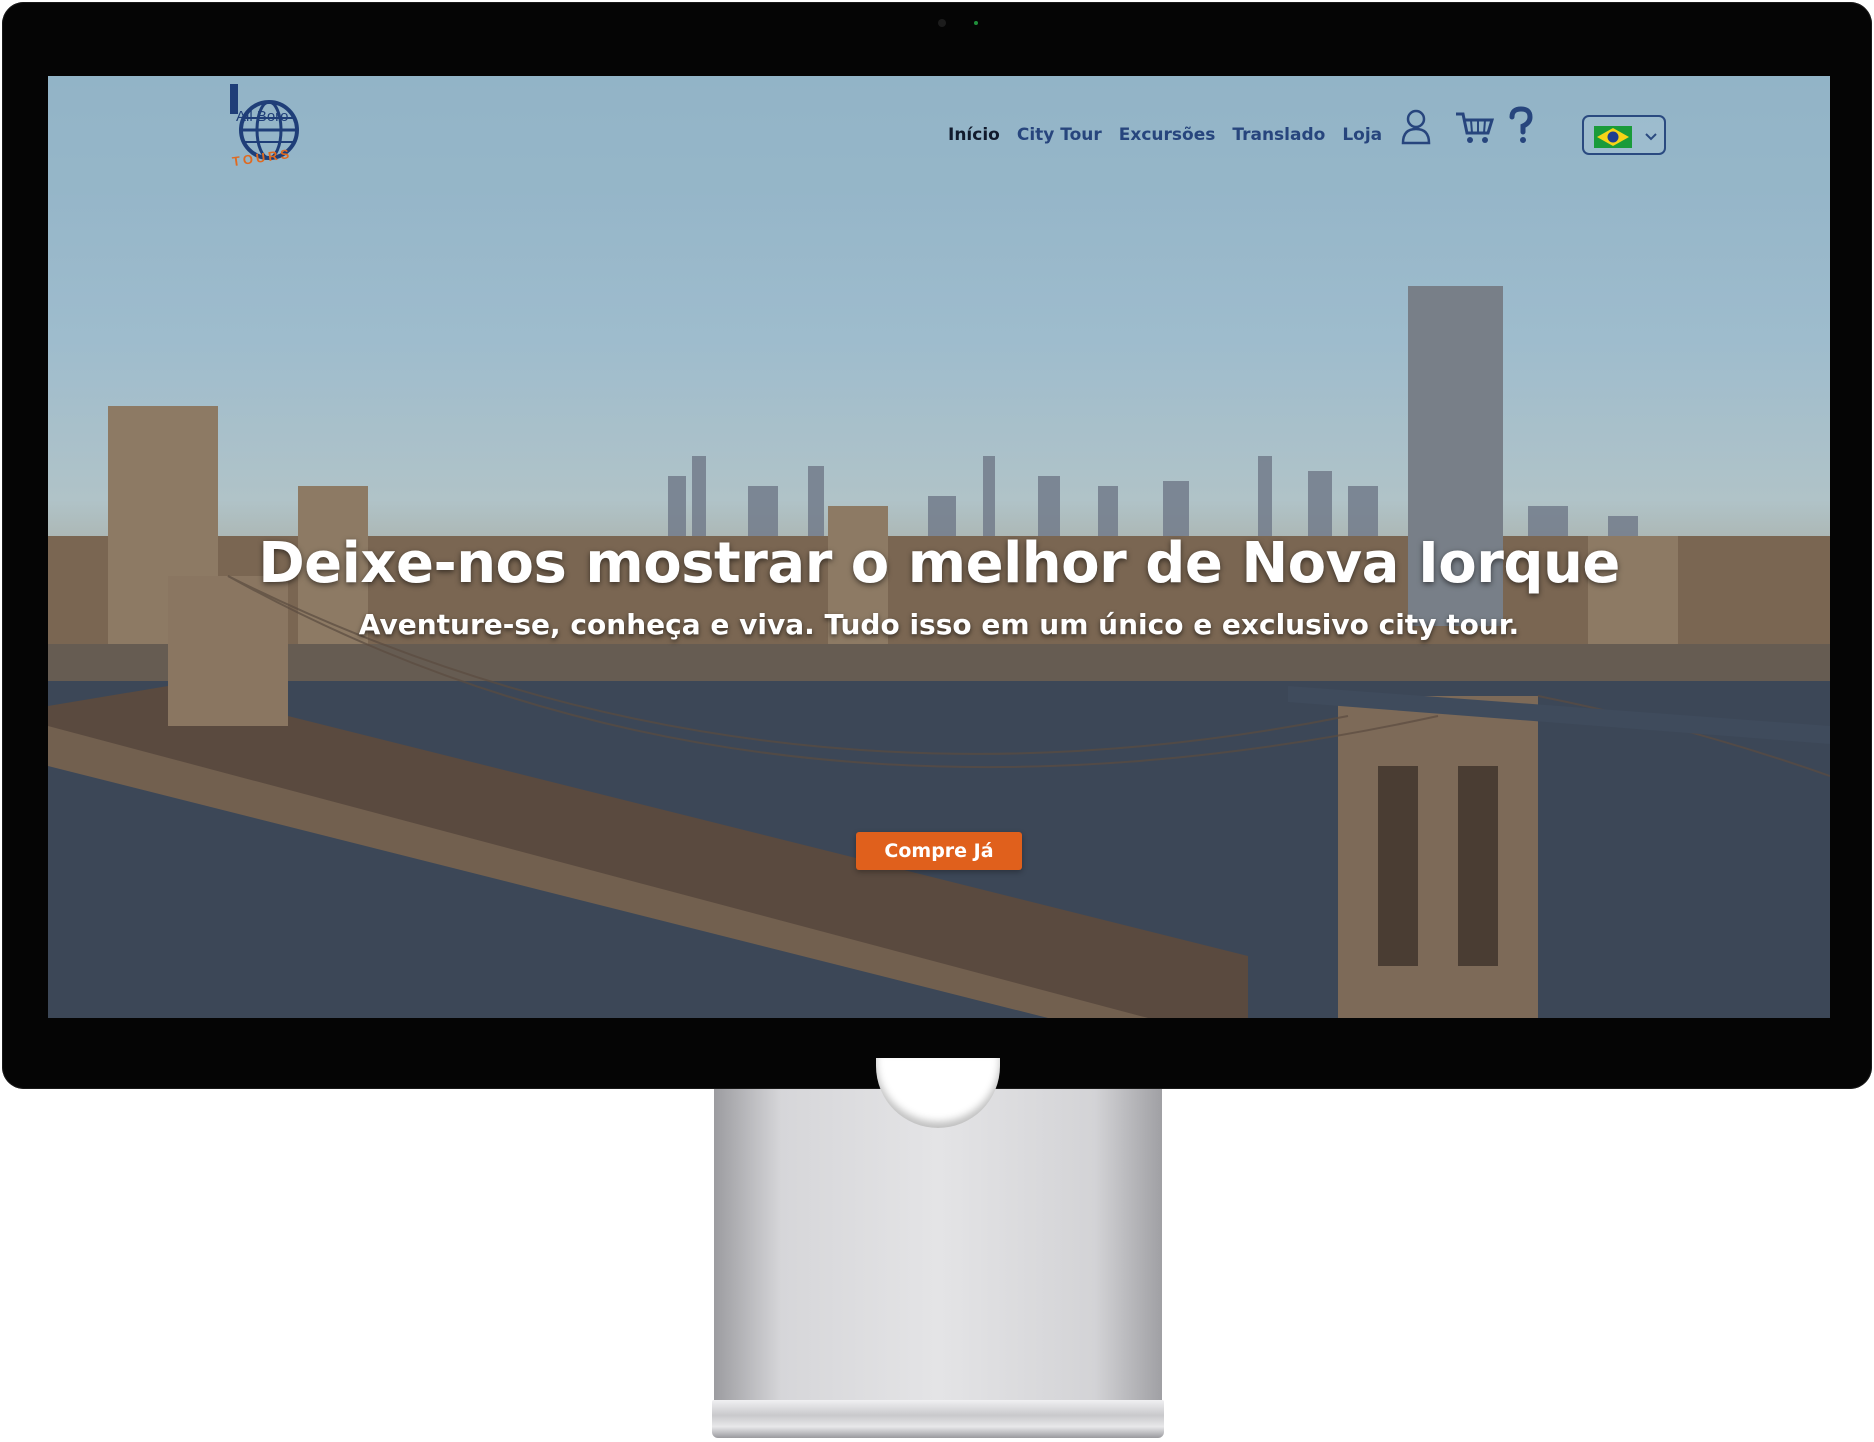  What do you see at coordinates (976, 23) in the screenshot?
I see `camera-led` at bounding box center [976, 23].